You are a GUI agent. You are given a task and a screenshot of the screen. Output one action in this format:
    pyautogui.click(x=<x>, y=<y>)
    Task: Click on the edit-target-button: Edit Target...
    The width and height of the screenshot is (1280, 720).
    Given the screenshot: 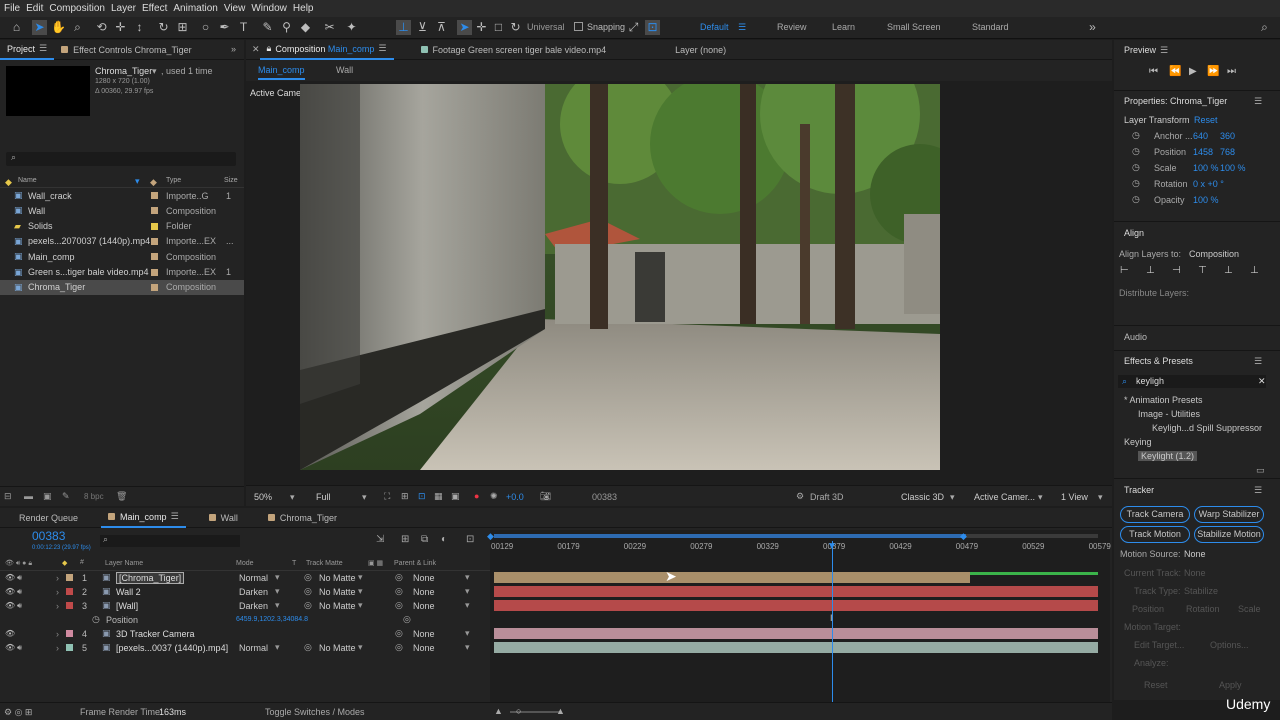 What is the action you would take?
    pyautogui.click(x=1159, y=645)
    